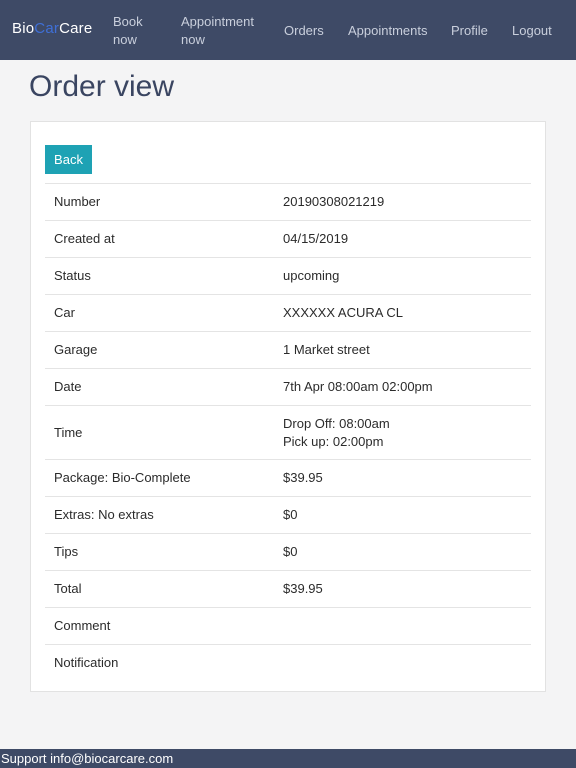  What do you see at coordinates (469, 31) in the screenshot?
I see `nav-profile: Profile` at bounding box center [469, 31].